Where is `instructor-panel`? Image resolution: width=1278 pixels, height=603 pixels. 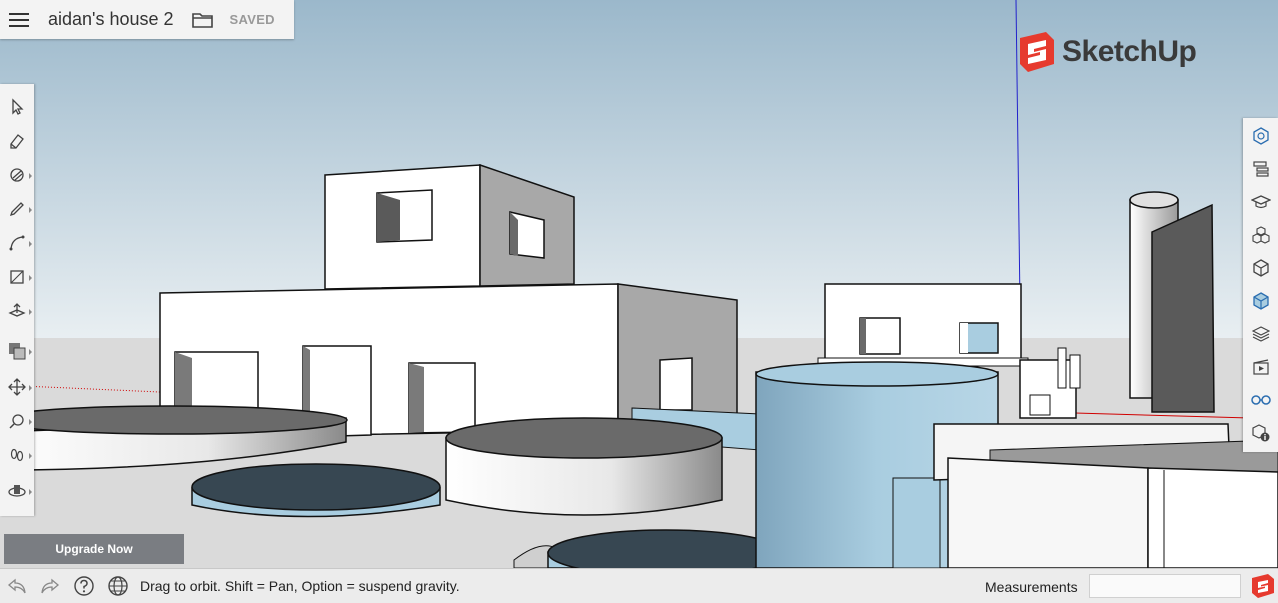
instructor-panel is located at coordinates (1260, 201).